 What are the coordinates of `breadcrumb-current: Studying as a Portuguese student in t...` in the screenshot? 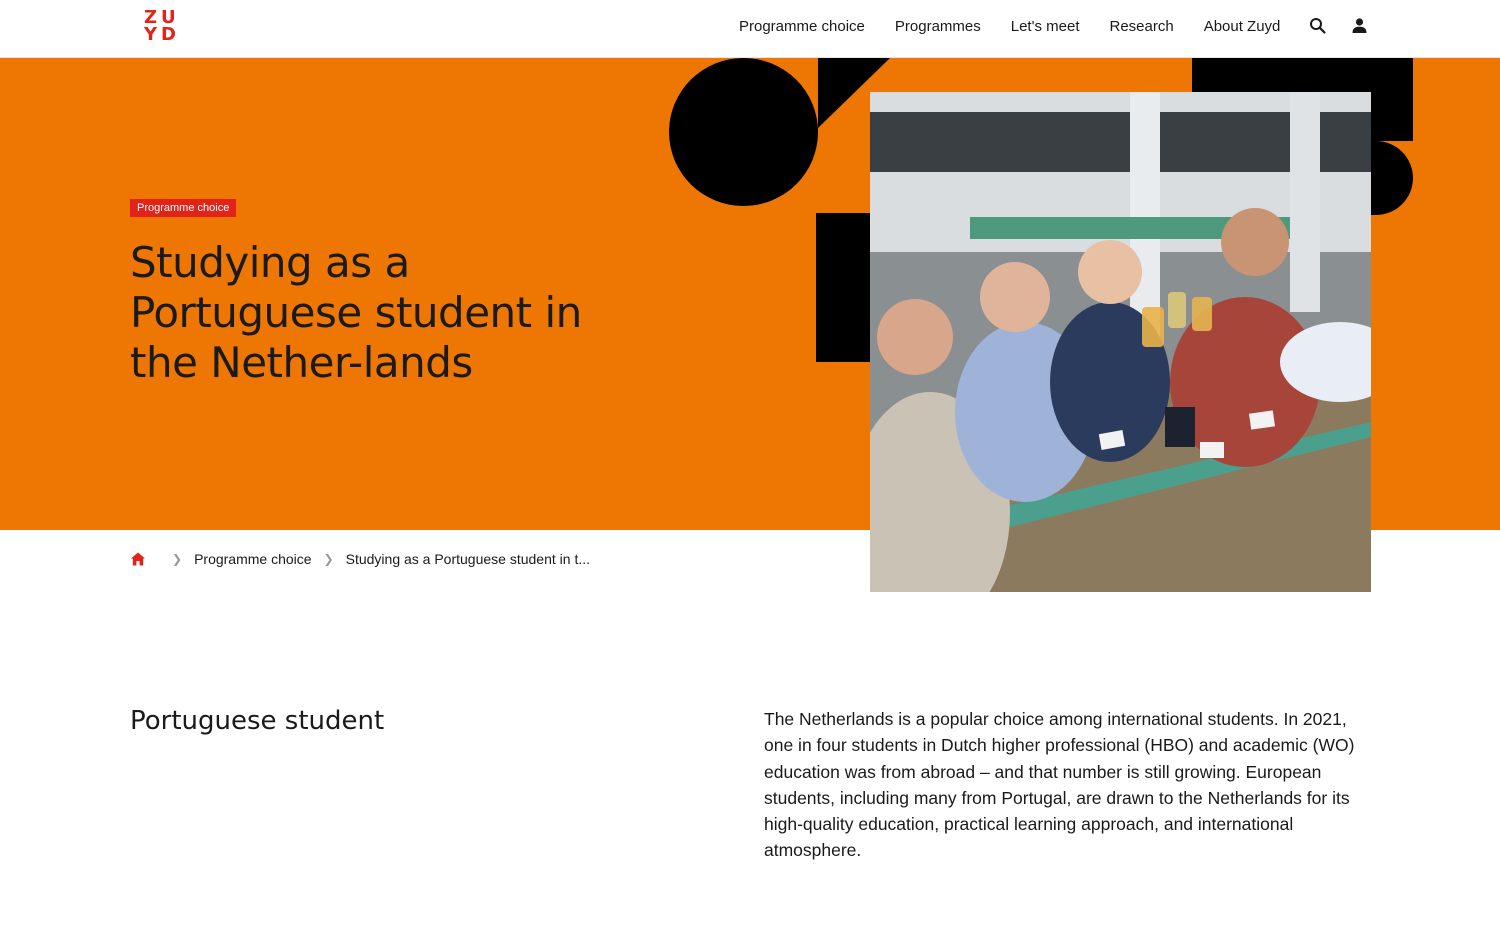 It's located at (468, 559).